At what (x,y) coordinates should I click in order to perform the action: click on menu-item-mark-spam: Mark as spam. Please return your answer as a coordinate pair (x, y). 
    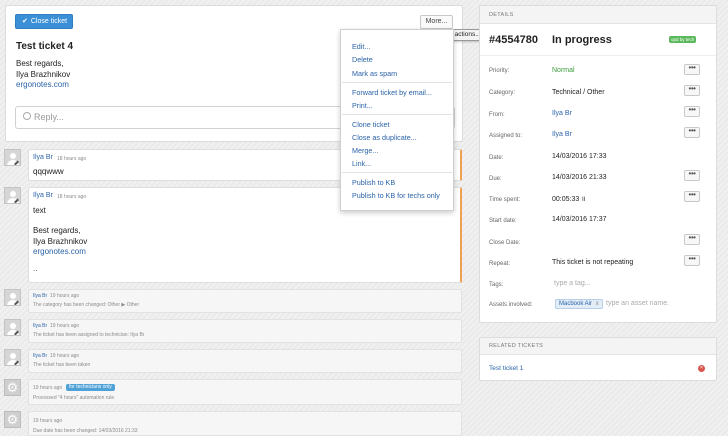
    Looking at the image, I should click on (374, 73).